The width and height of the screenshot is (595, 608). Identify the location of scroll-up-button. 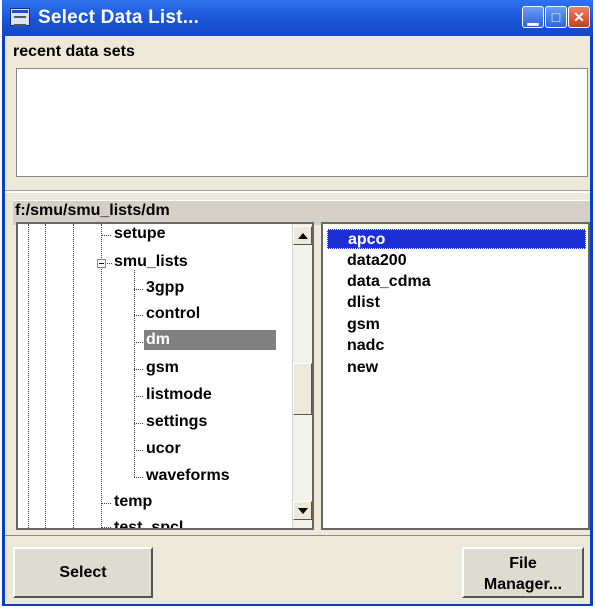
(302, 235).